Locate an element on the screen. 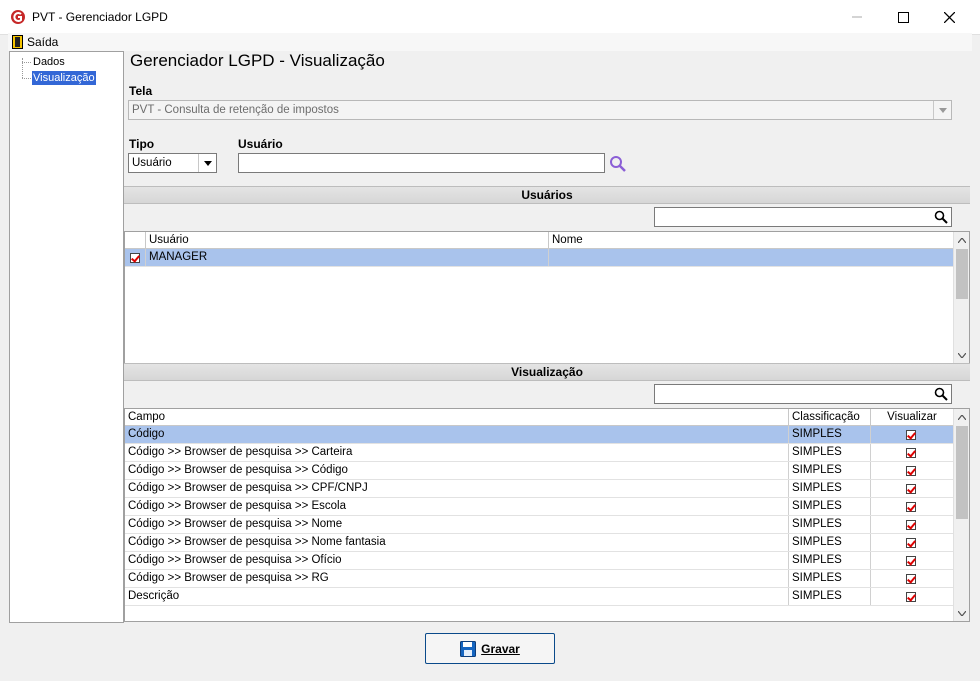  table-row: Descrição SIMPLES is located at coordinates (539, 597).